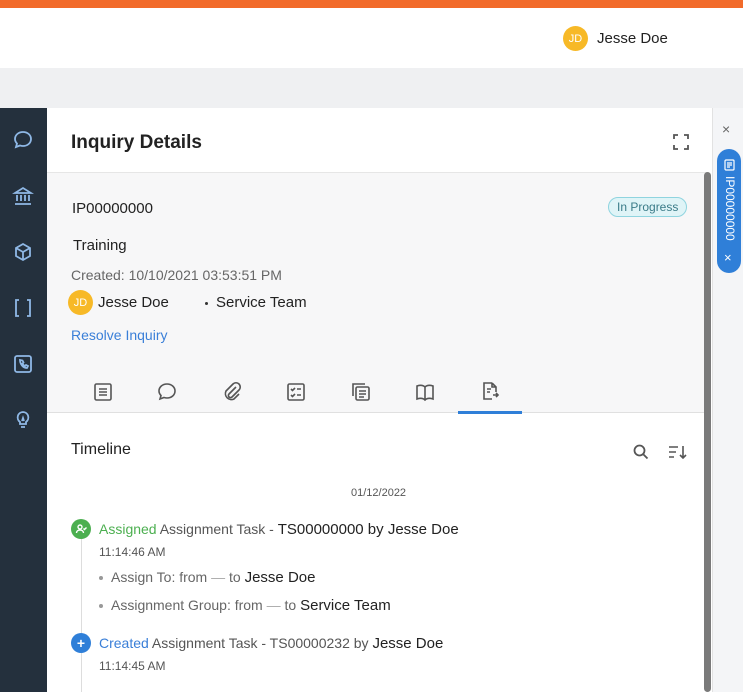 This screenshot has height=692, width=743. I want to click on event-time: 11:14:45 AM, so click(132, 666).